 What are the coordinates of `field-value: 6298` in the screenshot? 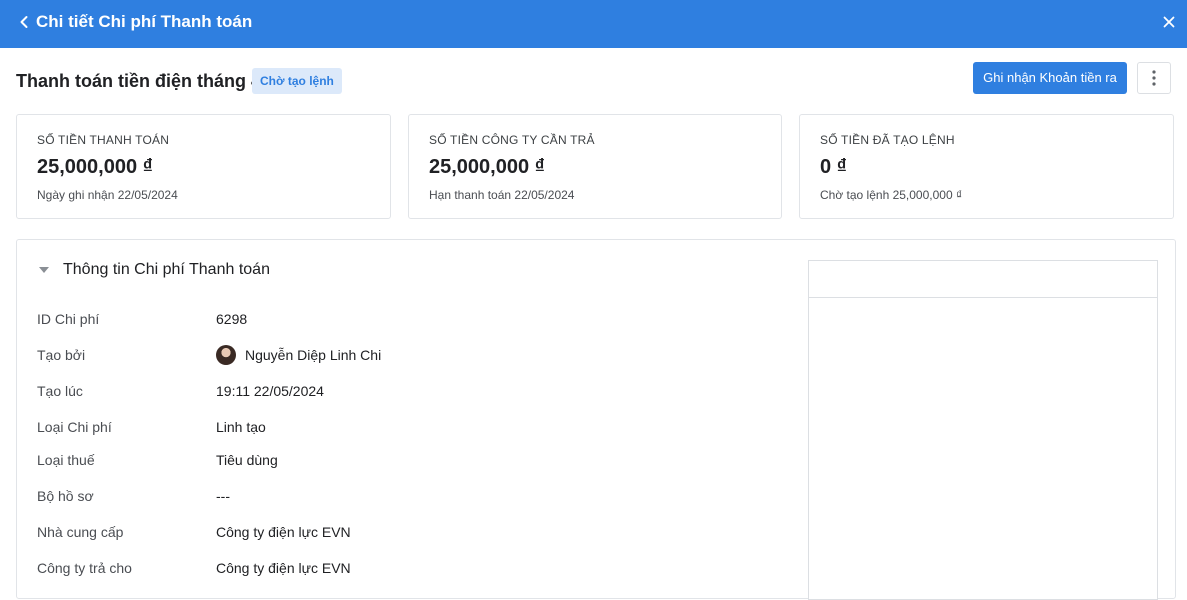 It's located at (232, 319).